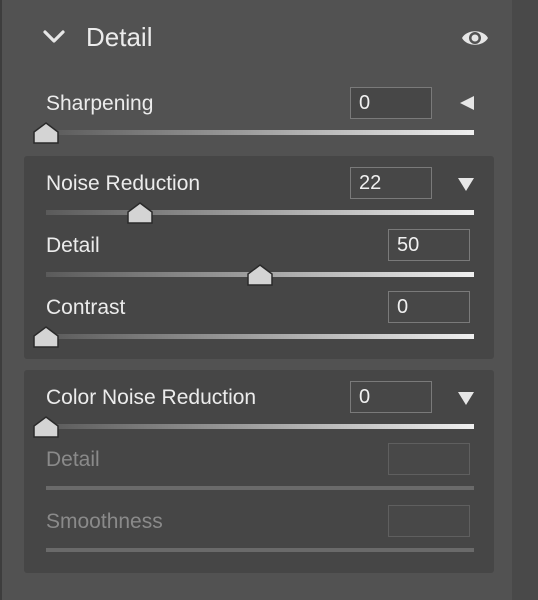  What do you see at coordinates (429, 521) in the screenshot?
I see `color-smoothness-value-field` at bounding box center [429, 521].